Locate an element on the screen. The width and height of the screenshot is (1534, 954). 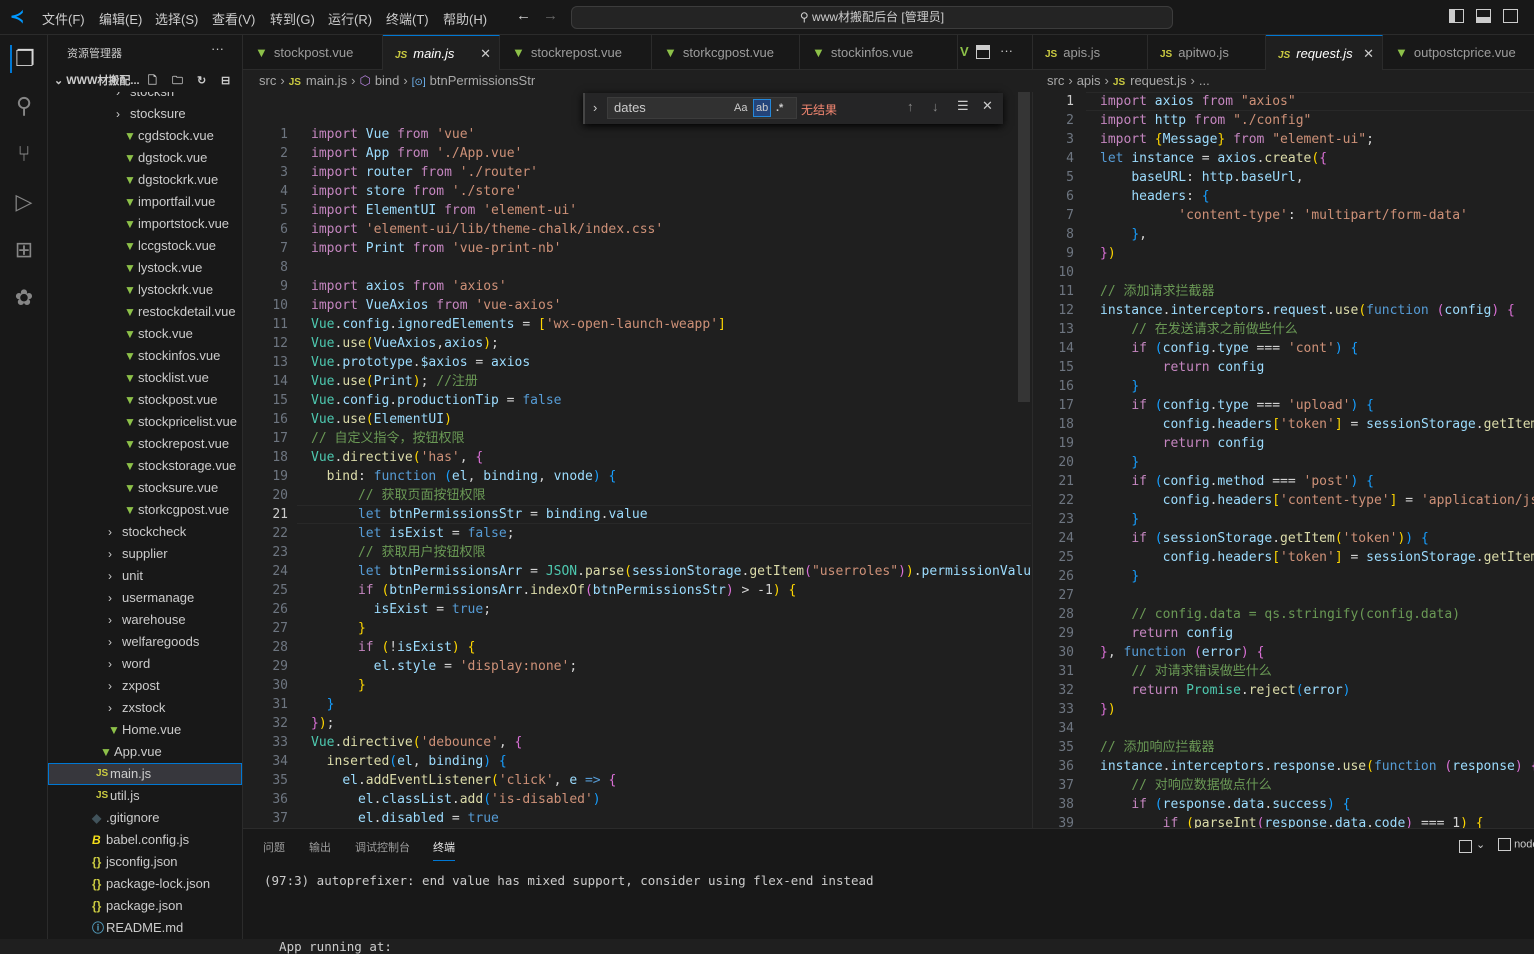
collapse-all-icon: ⊟ is located at coordinates (225, 81).